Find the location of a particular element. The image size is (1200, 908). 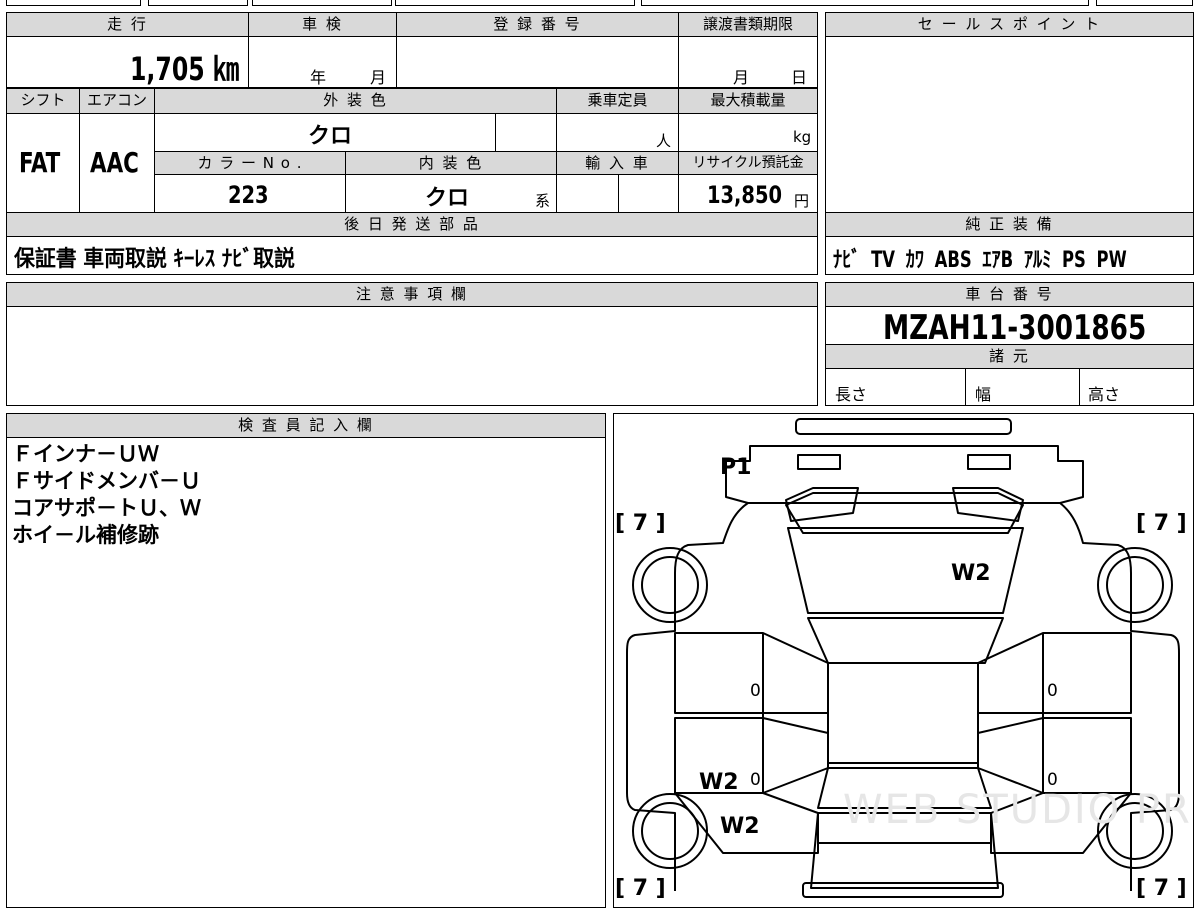

import-cell-b is located at coordinates (648, 193).